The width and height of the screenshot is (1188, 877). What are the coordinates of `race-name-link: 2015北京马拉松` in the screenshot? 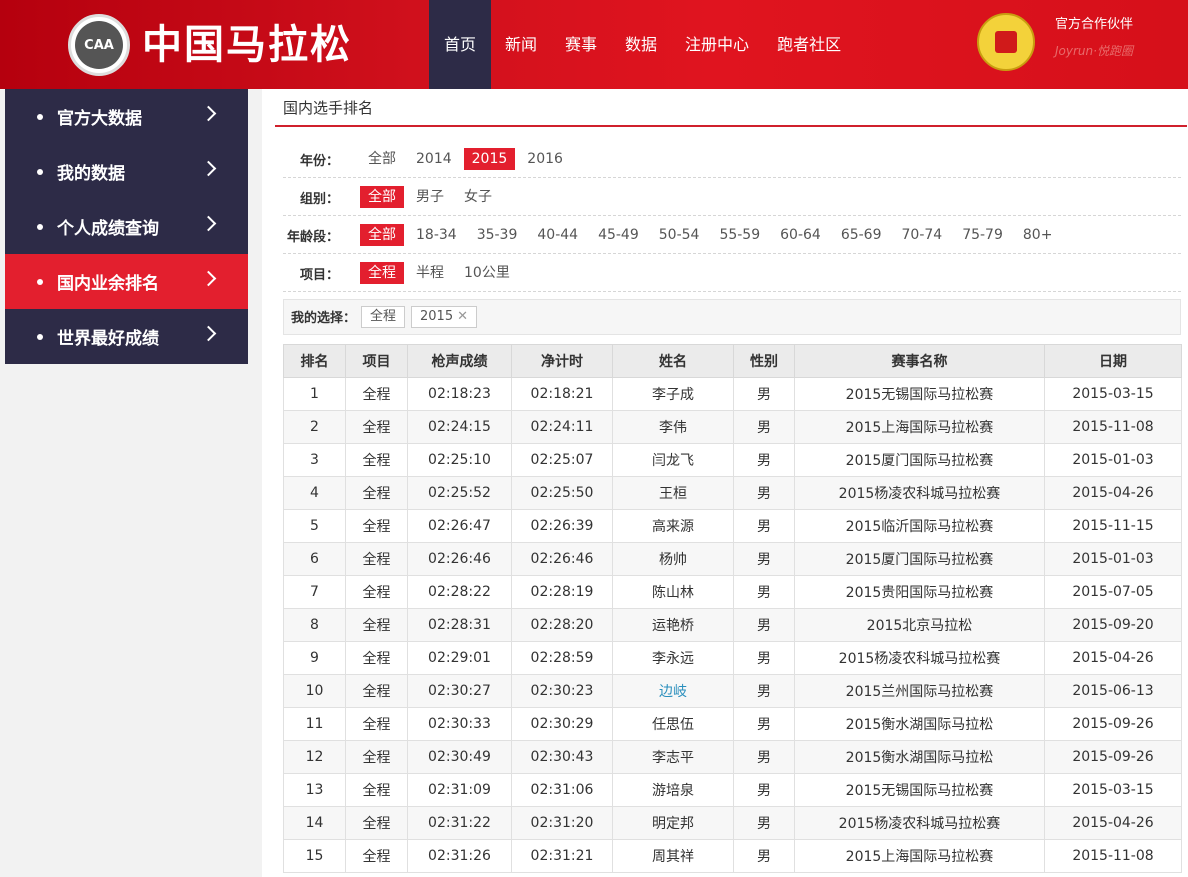 It's located at (919, 625).